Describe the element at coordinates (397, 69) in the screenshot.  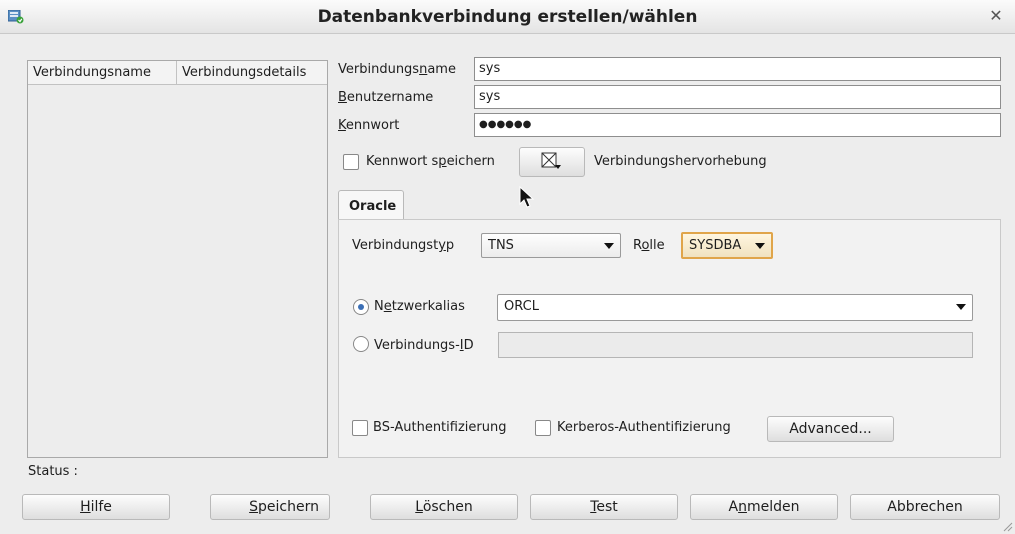
I see `connection-name-label: Verbindungsname` at that location.